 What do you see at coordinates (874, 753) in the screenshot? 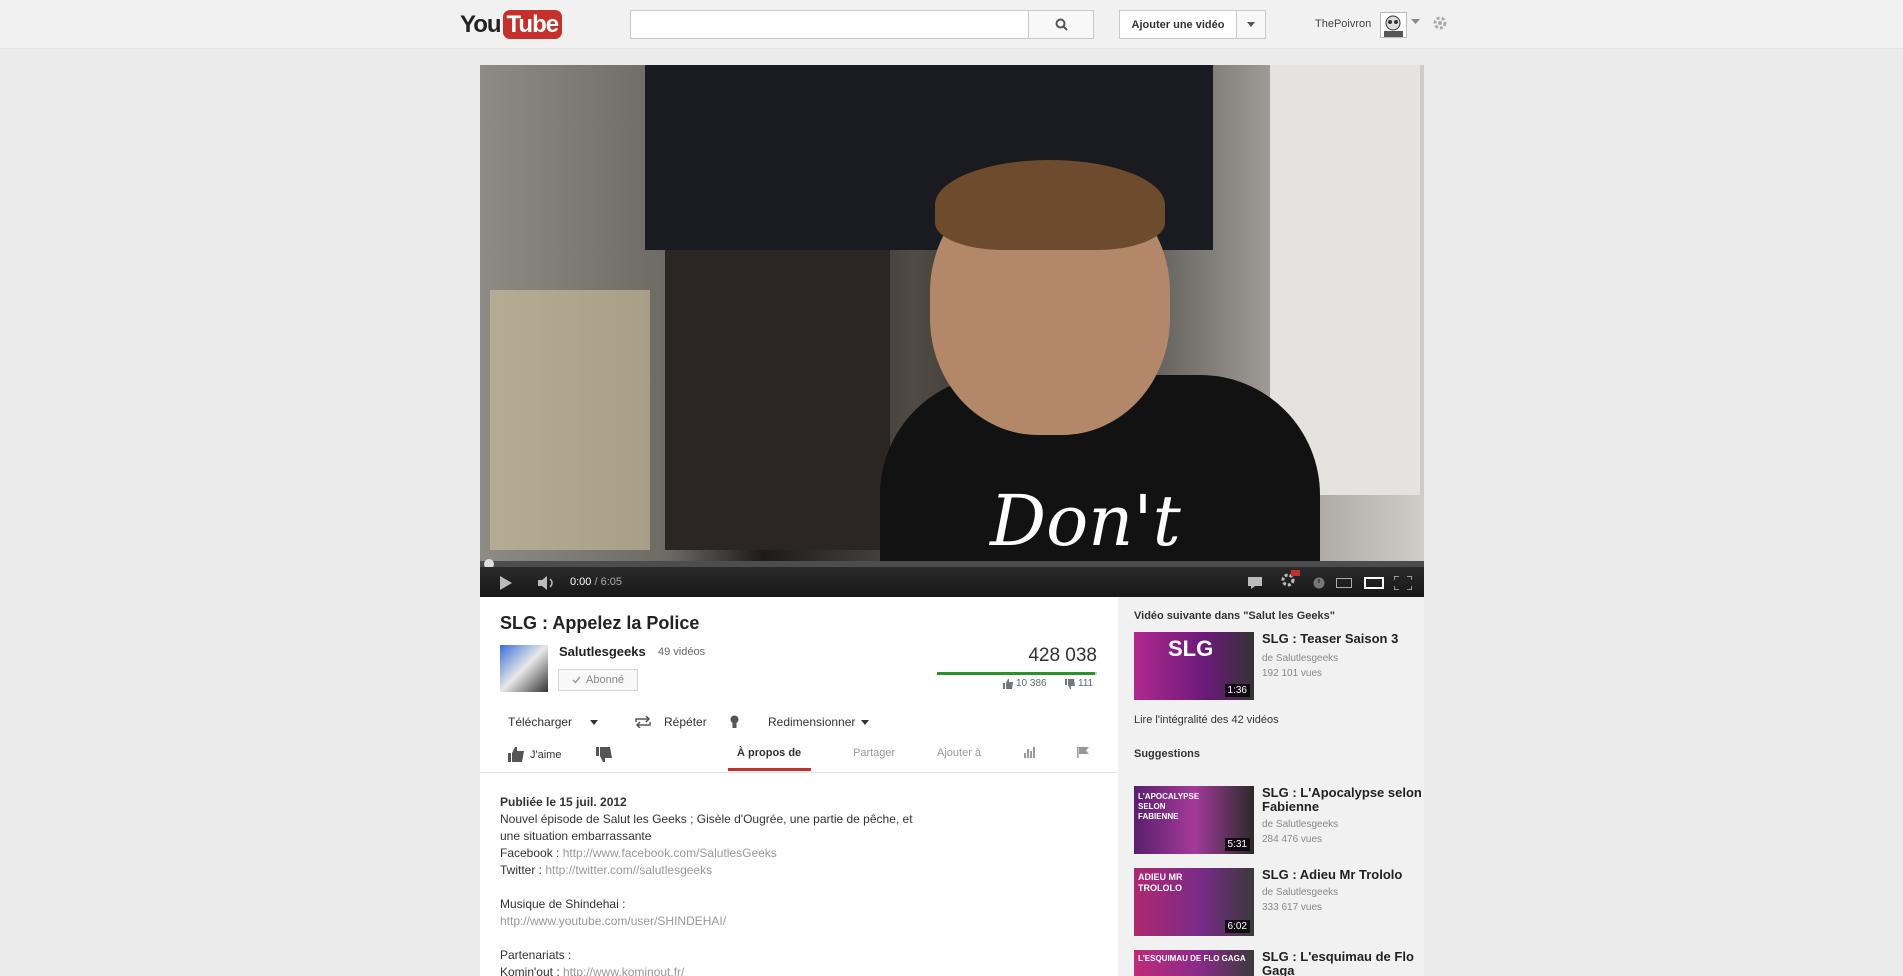
I see `tab-share: Partager` at bounding box center [874, 753].